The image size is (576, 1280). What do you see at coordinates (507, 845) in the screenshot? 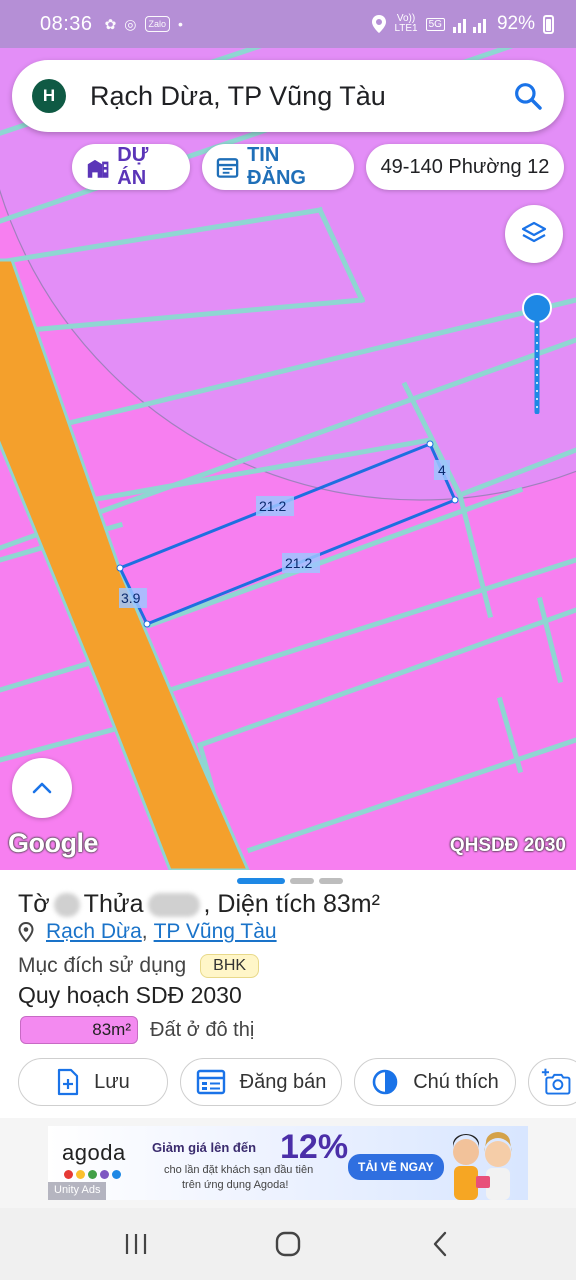
I see `map-layer-label: QHSDĐ 2030` at bounding box center [507, 845].